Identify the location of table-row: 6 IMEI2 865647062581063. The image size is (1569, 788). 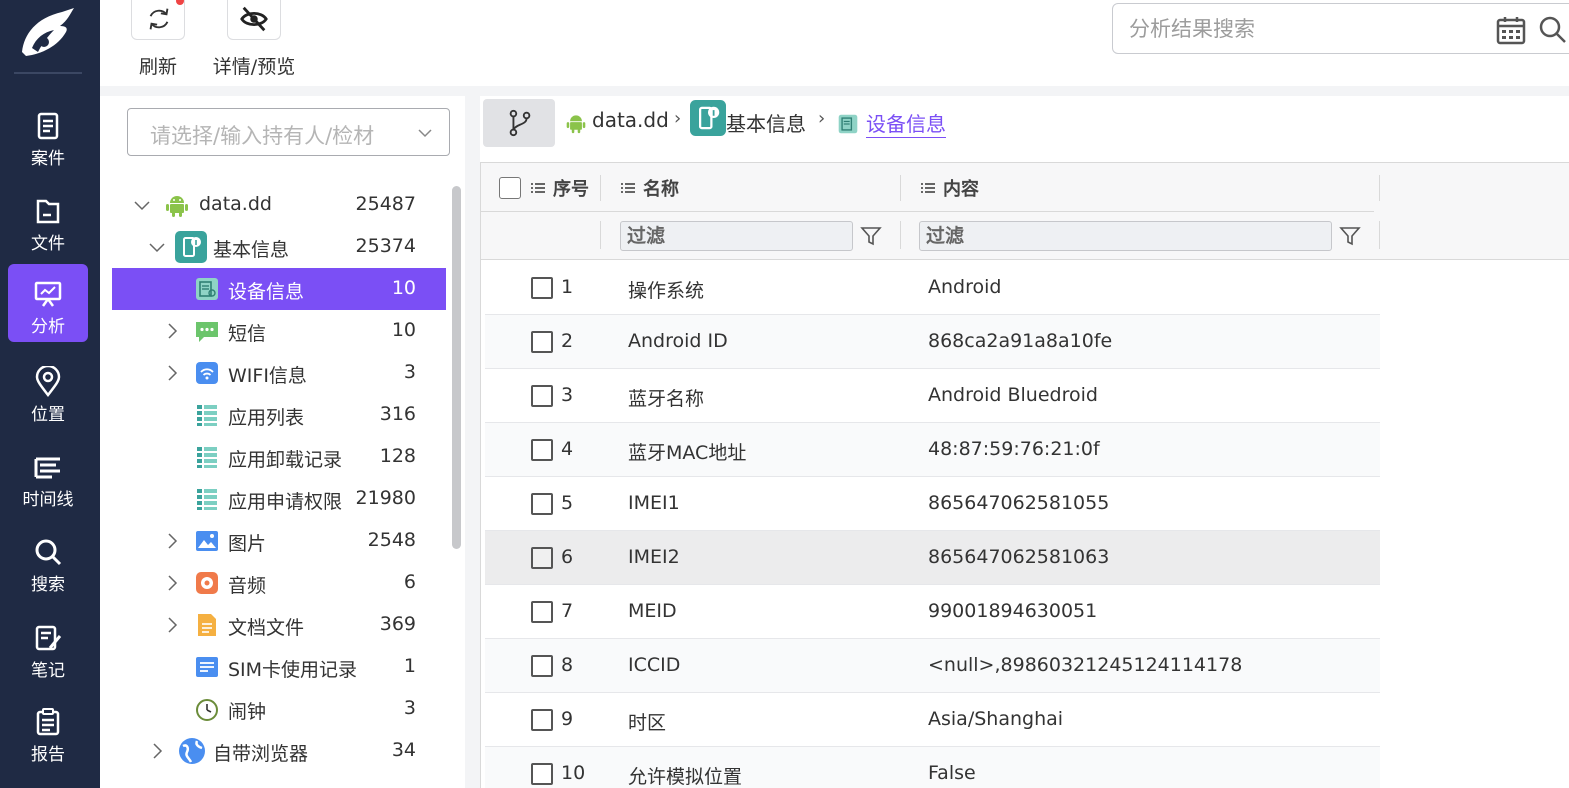
(932, 558).